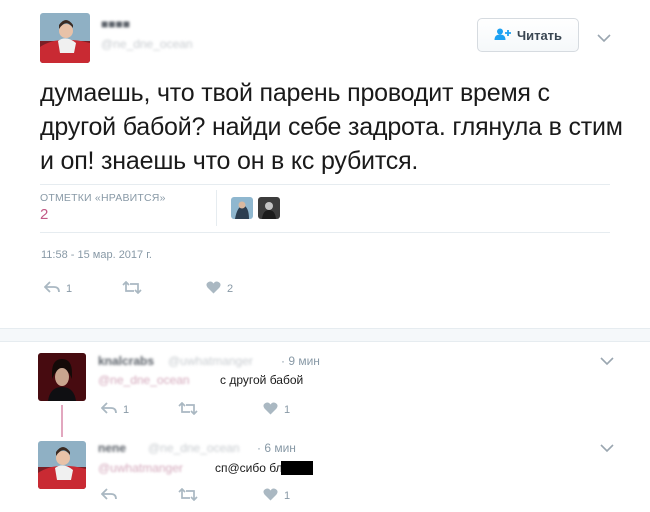 The width and height of the screenshot is (650, 512). Describe the element at coordinates (216, 208) in the screenshot. I see `likers-divider` at that location.